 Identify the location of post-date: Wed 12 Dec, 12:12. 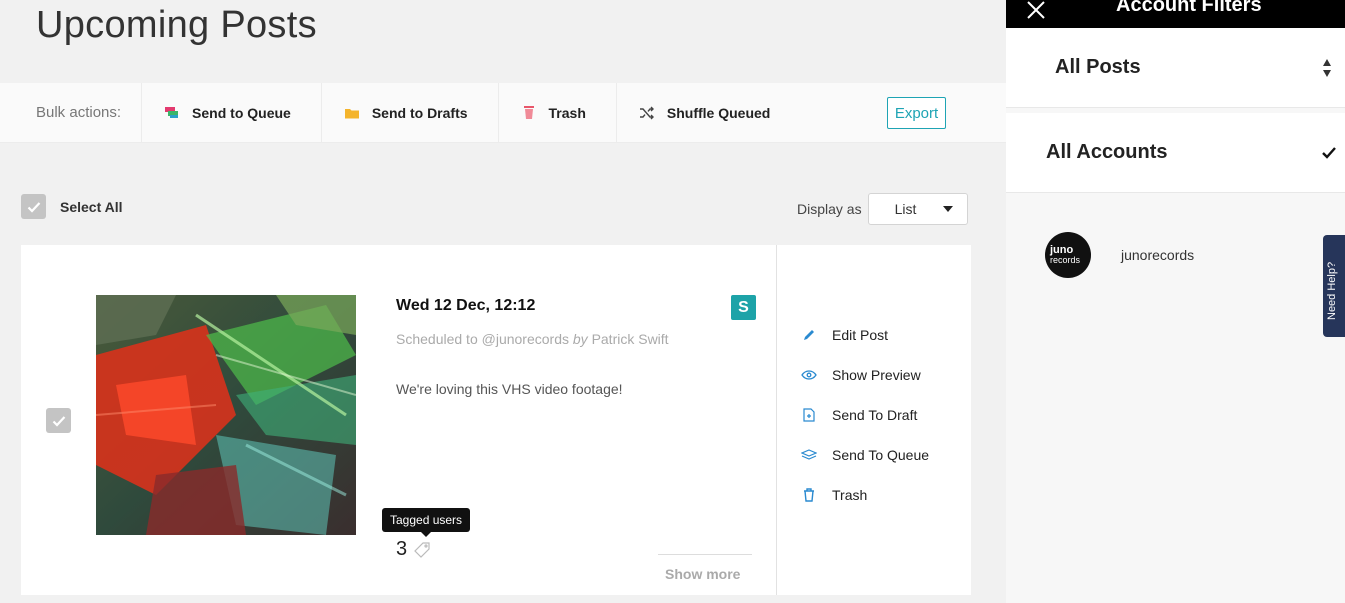
(466, 305).